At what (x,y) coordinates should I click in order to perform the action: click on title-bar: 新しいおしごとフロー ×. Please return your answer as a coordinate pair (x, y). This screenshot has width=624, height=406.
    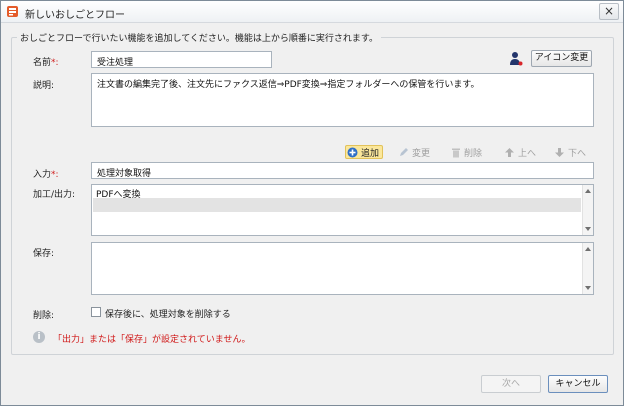
    Looking at the image, I should click on (312, 12).